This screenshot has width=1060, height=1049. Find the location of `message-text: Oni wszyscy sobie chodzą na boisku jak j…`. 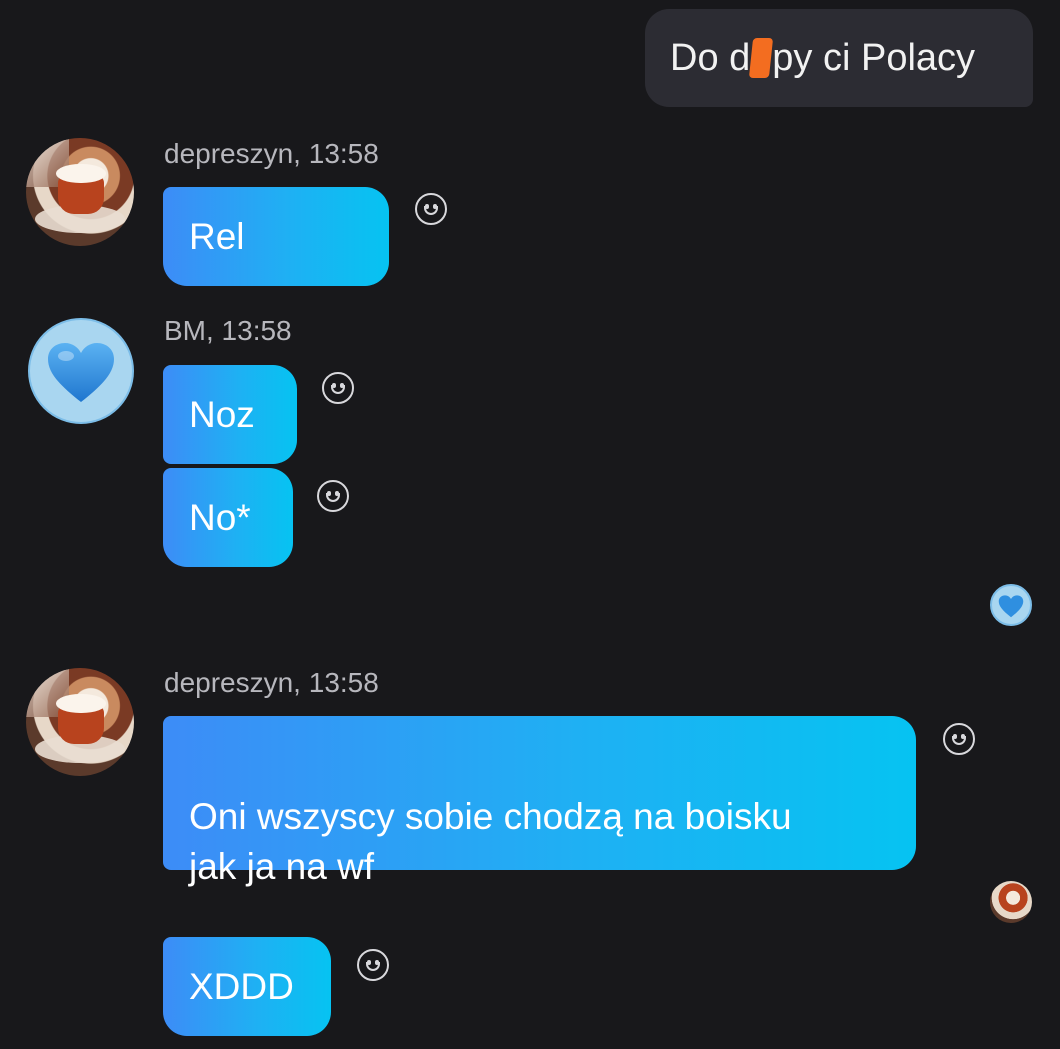

message-text: Oni wszyscy sobie chodzą na boisku jak j… is located at coordinates (490, 841).